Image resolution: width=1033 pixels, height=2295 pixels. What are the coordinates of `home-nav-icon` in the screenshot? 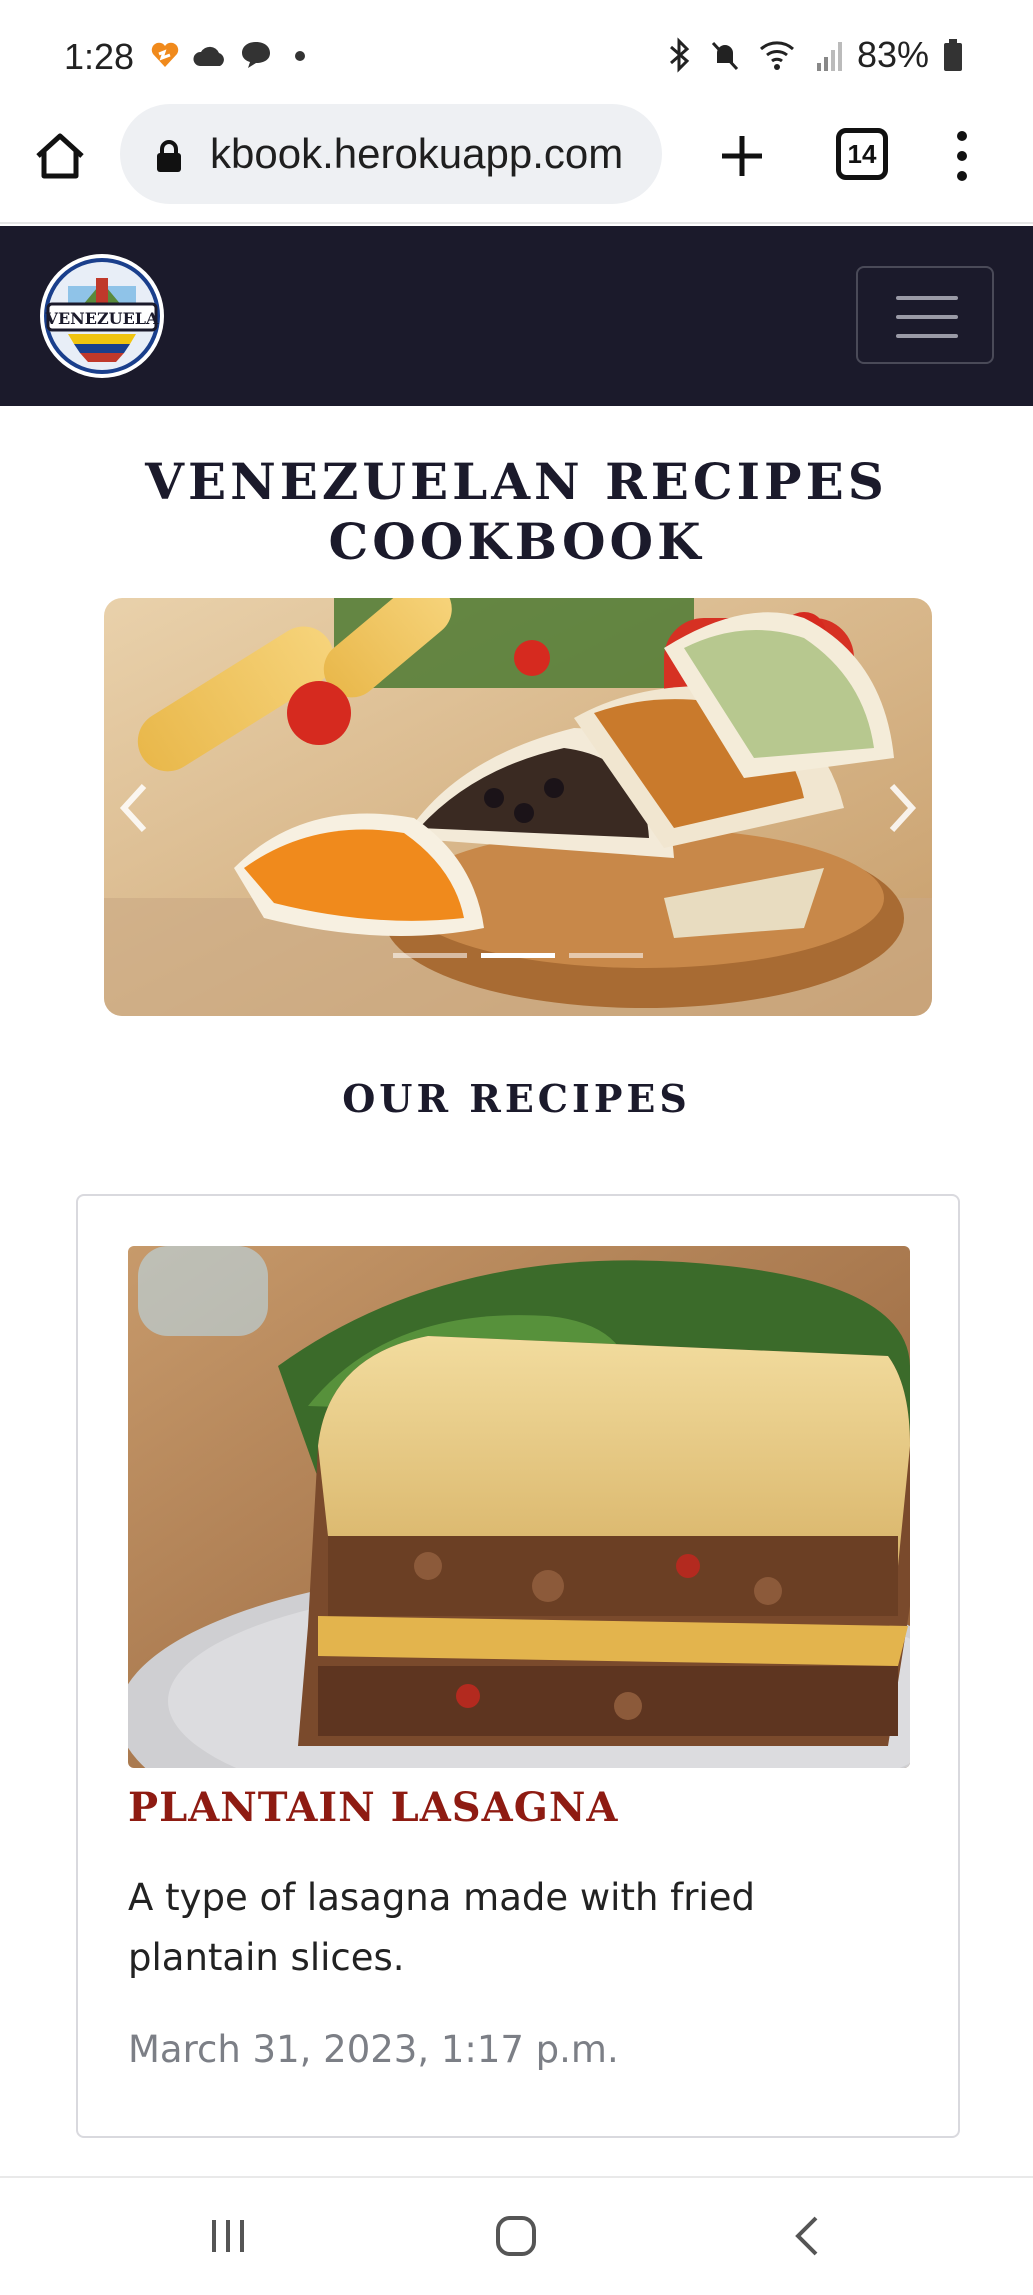 It's located at (516, 2236).